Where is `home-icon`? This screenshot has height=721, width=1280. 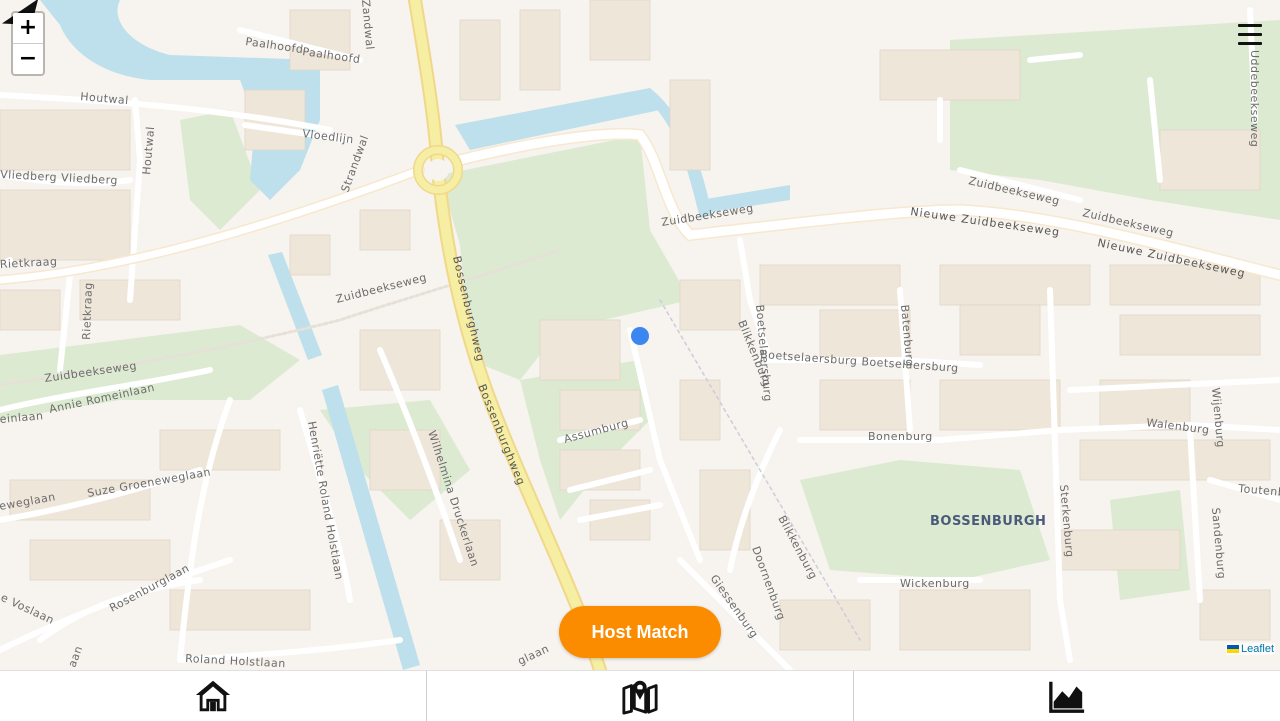
home-icon is located at coordinates (213, 696).